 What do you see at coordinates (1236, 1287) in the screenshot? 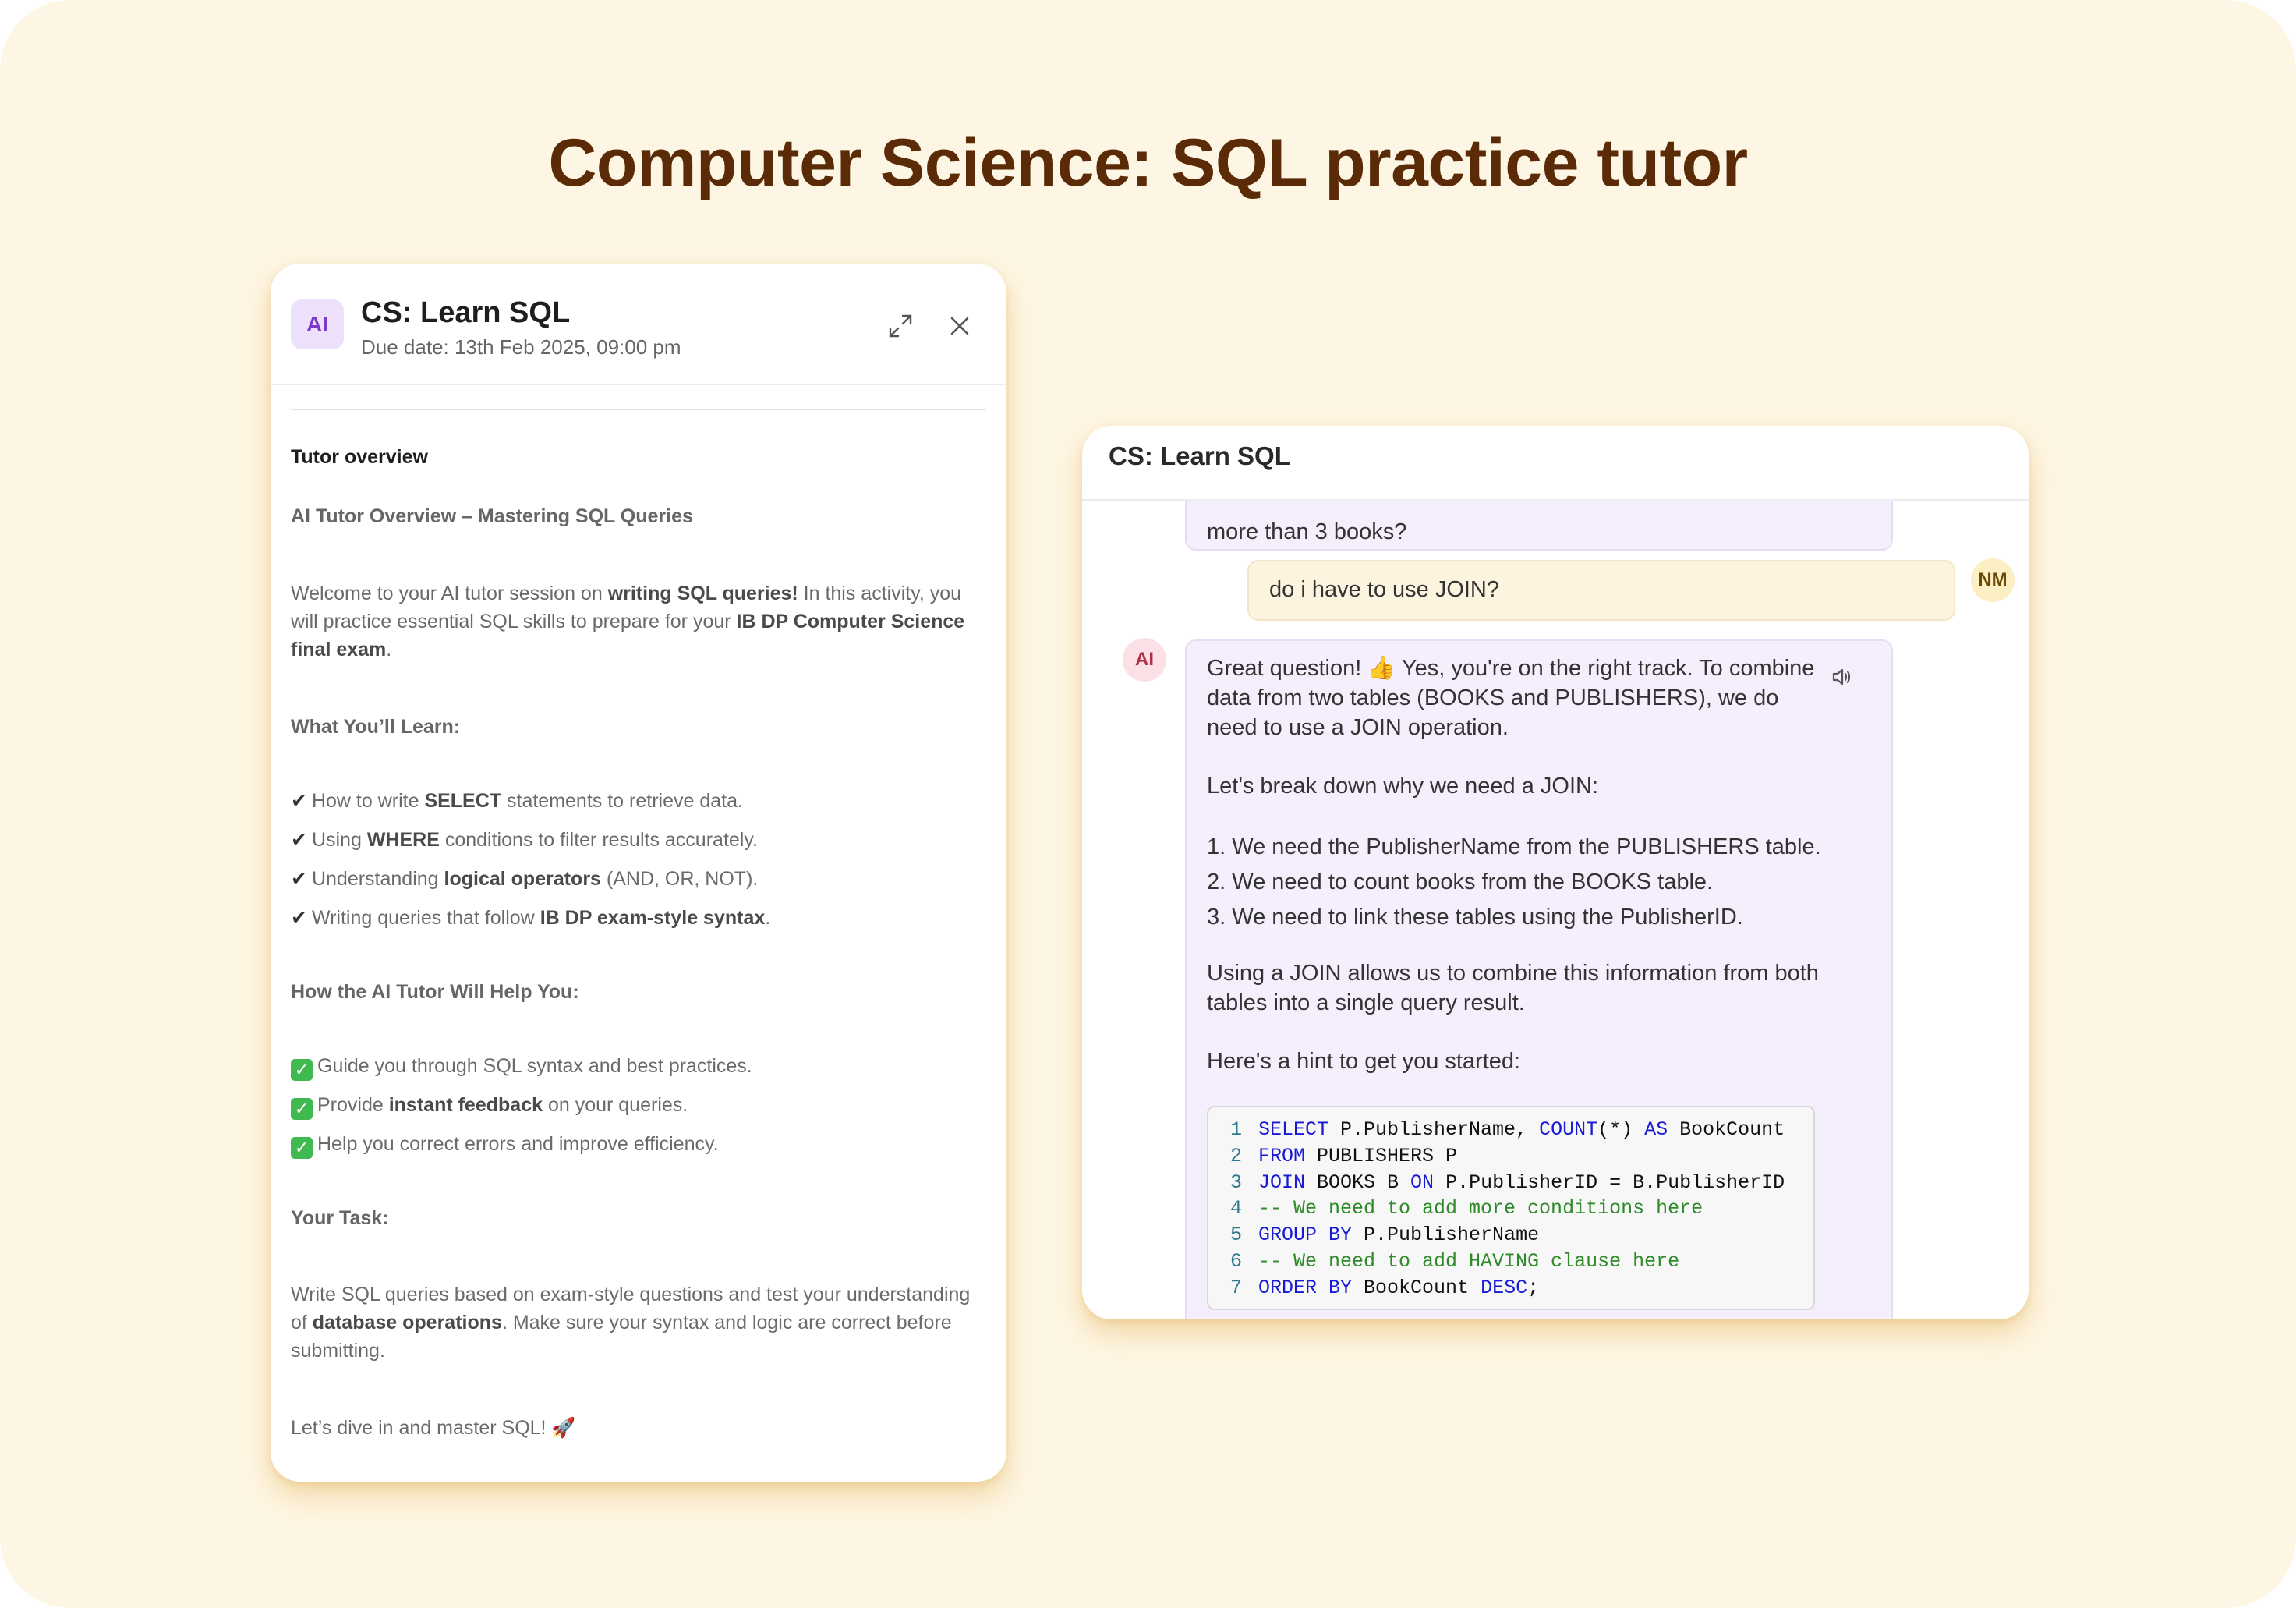
I see `line-number: 7` at bounding box center [1236, 1287].